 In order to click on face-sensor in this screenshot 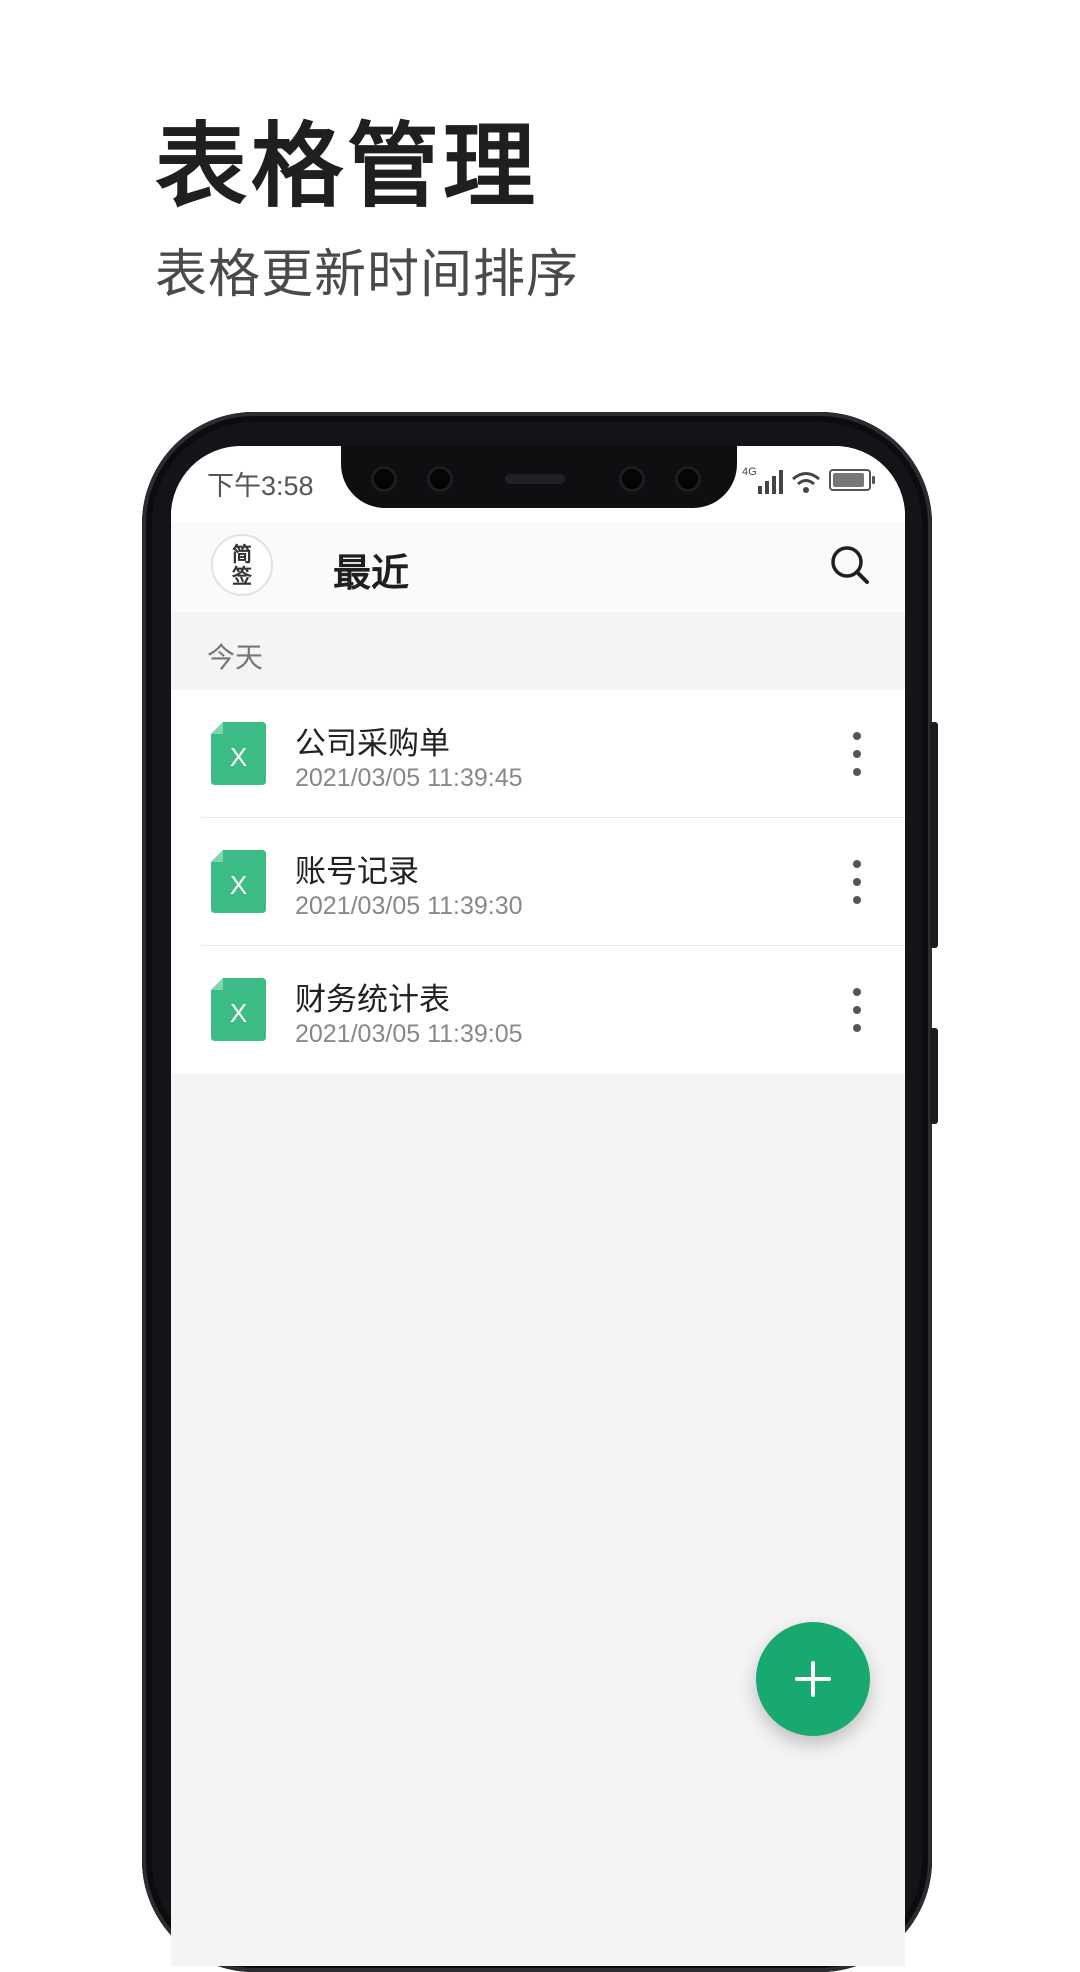, I will do `click(632, 479)`.